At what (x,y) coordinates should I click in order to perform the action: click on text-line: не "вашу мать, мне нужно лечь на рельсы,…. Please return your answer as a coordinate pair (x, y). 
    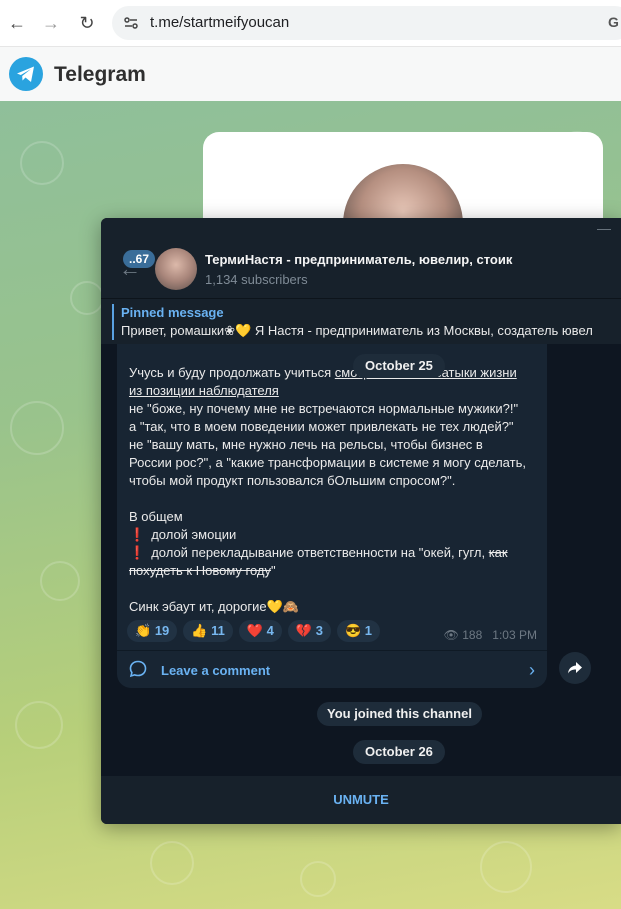
    Looking at the image, I should click on (306, 444).